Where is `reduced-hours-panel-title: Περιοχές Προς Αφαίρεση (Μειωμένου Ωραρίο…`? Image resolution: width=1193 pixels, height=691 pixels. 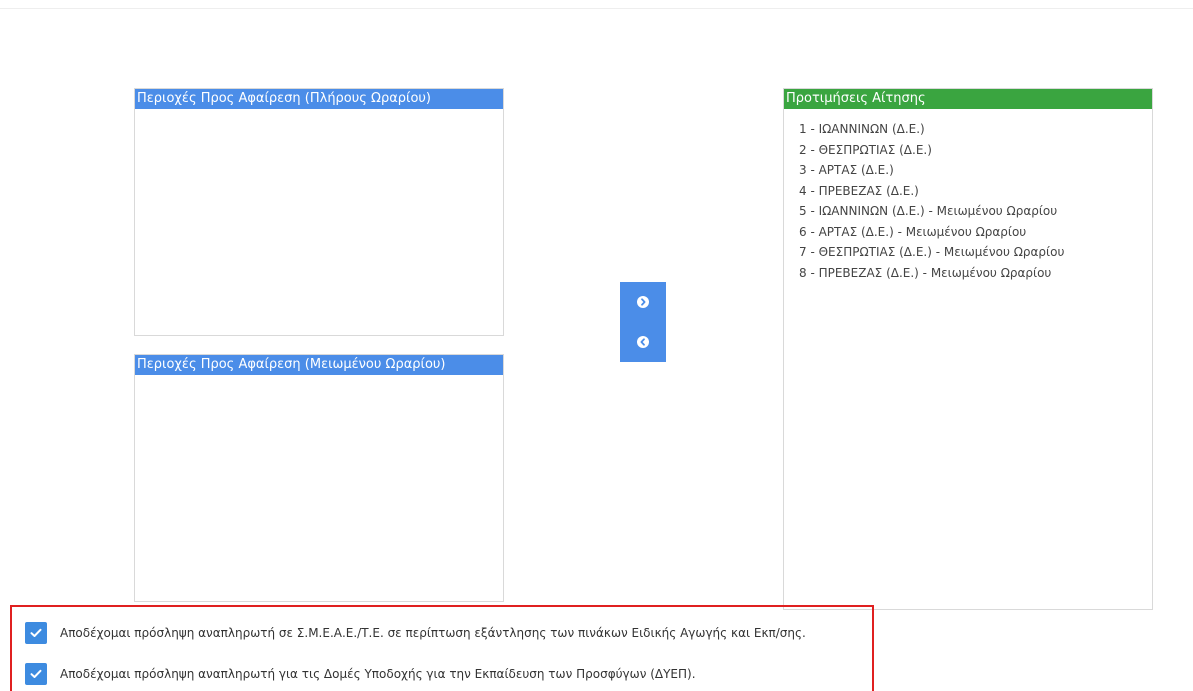
reduced-hours-panel-title: Περιοχές Προς Αφαίρεση (Μειωμένου Ωραρίο… is located at coordinates (319, 365).